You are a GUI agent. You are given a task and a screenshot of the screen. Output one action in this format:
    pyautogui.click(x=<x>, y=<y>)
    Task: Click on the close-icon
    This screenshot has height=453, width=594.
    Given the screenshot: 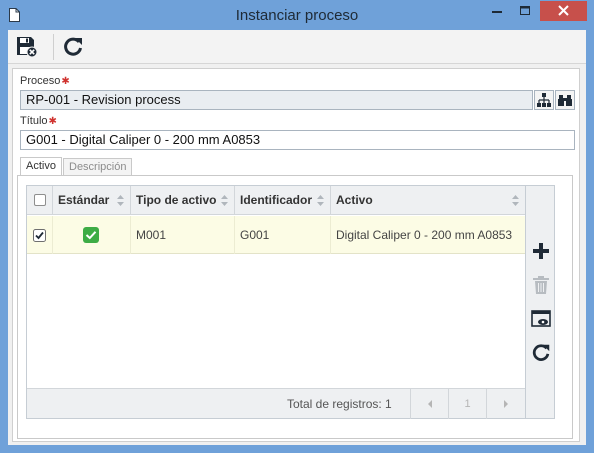 What is the action you would take?
    pyautogui.click(x=563, y=10)
    